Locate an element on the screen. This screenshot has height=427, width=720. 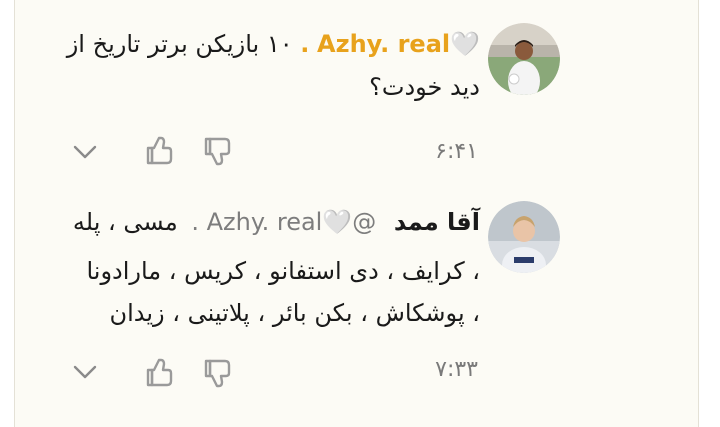
comment-2-text-line-2: ، کرایف ، دی استفانو ، کریس ، مارادونا is located at coordinates (283, 271).